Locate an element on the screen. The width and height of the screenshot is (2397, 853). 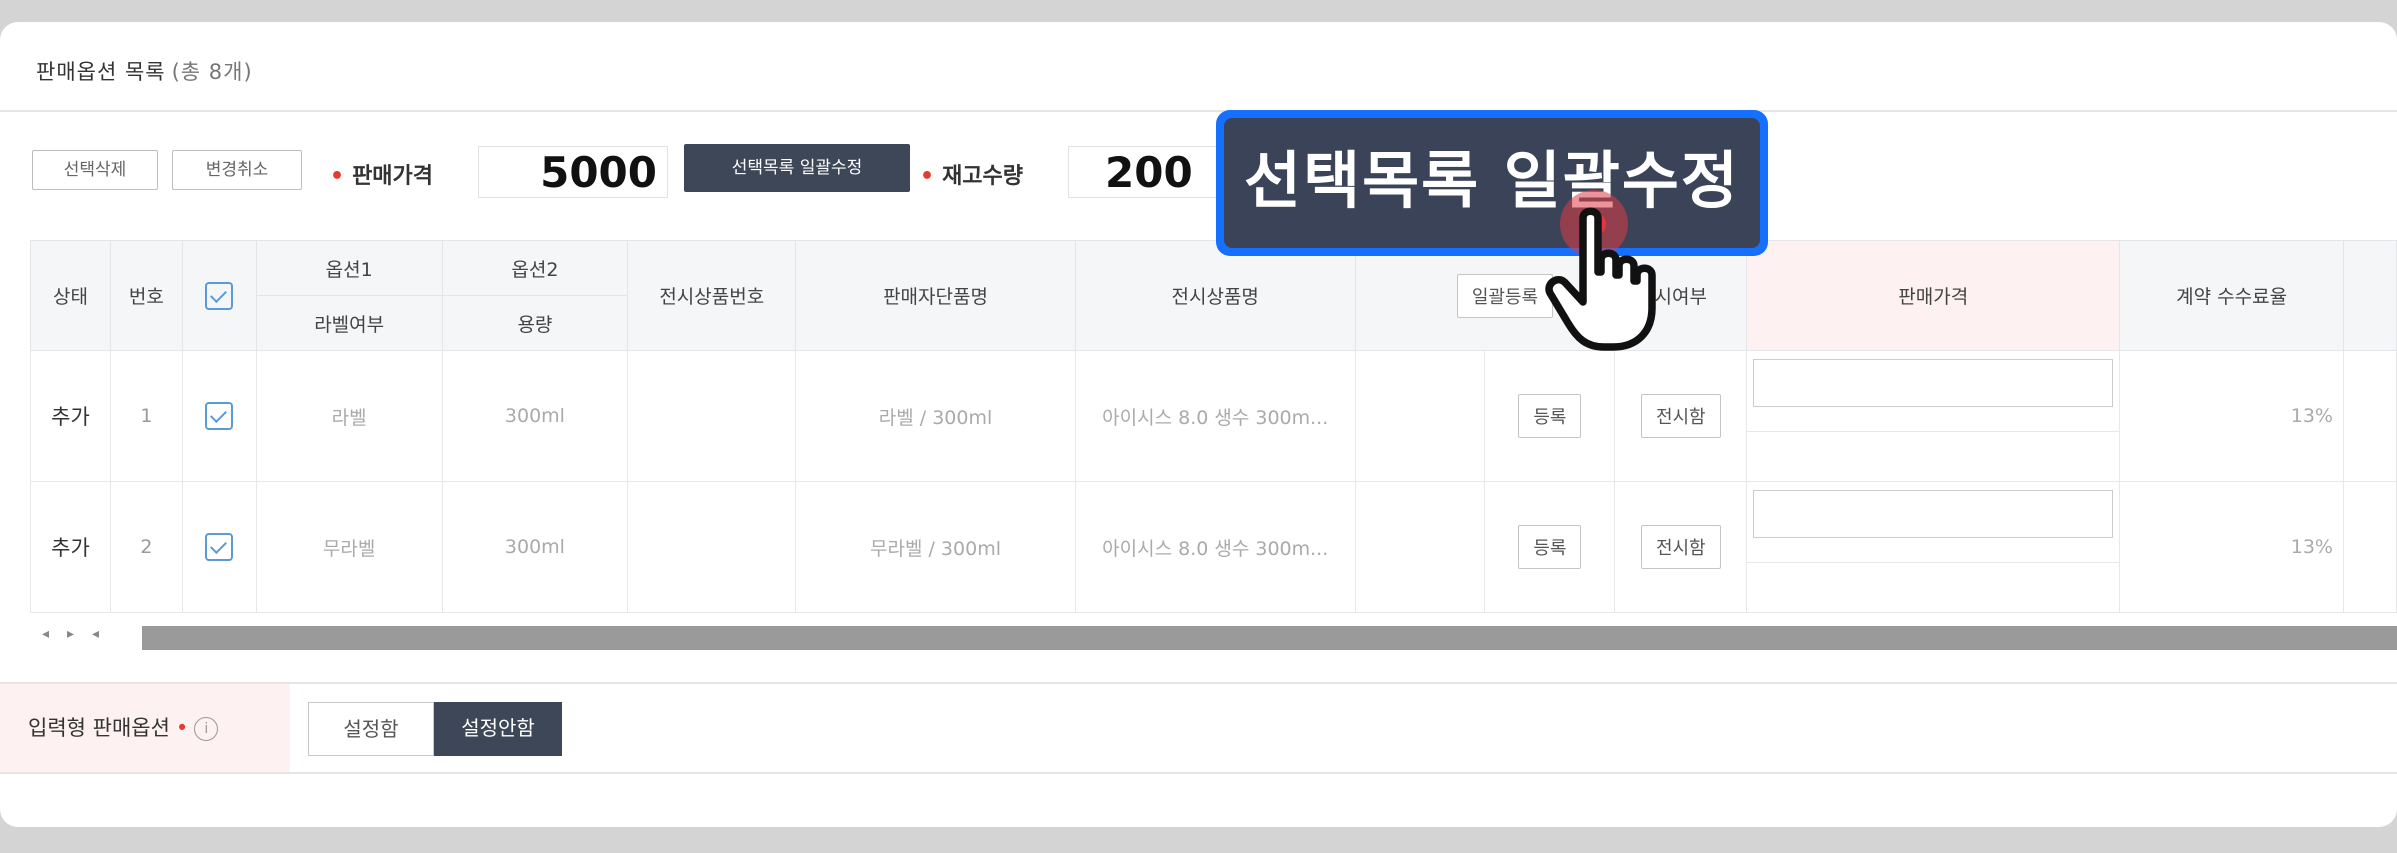
header-display-product-no: 전시상품번호 is located at coordinates (712, 295).